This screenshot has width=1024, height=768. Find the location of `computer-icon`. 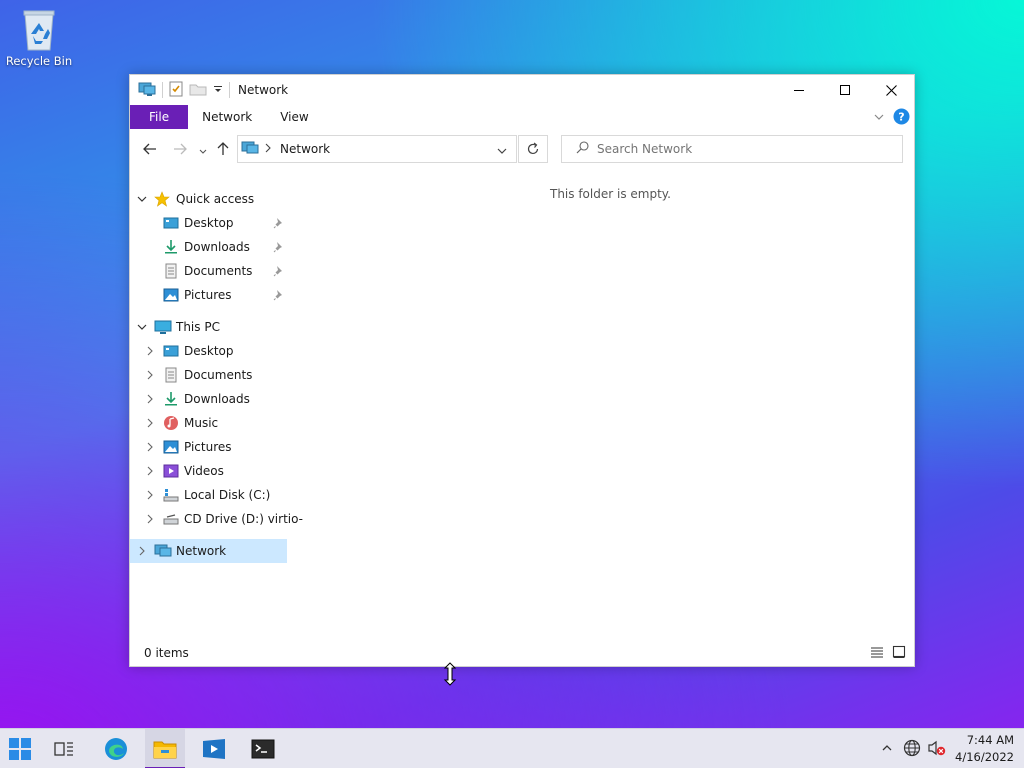

computer-icon is located at coordinates (163, 327).